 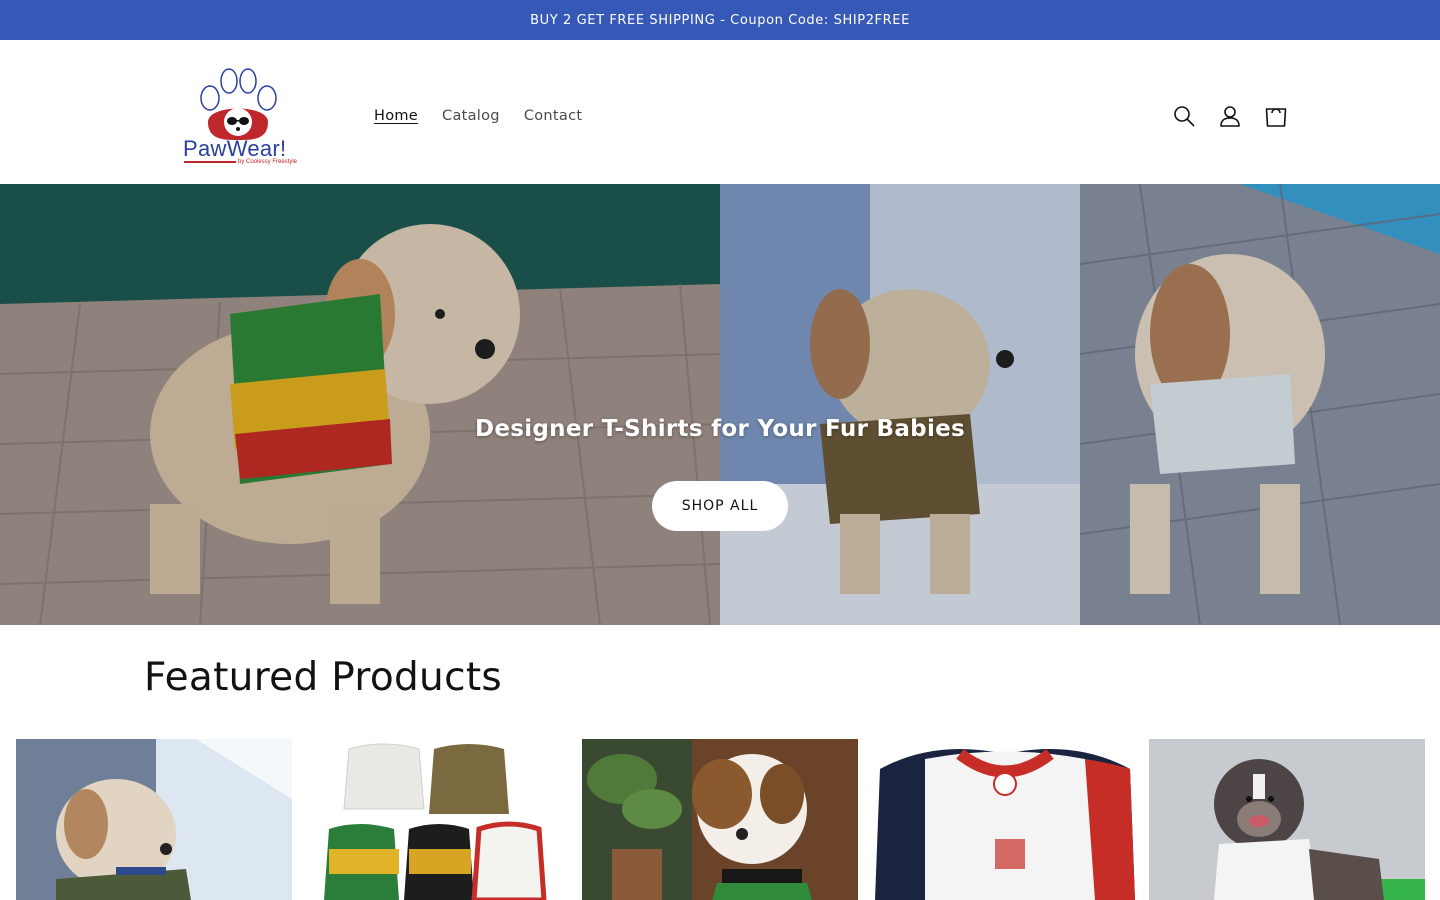 I want to click on search-button, so click(x=1184, y=116).